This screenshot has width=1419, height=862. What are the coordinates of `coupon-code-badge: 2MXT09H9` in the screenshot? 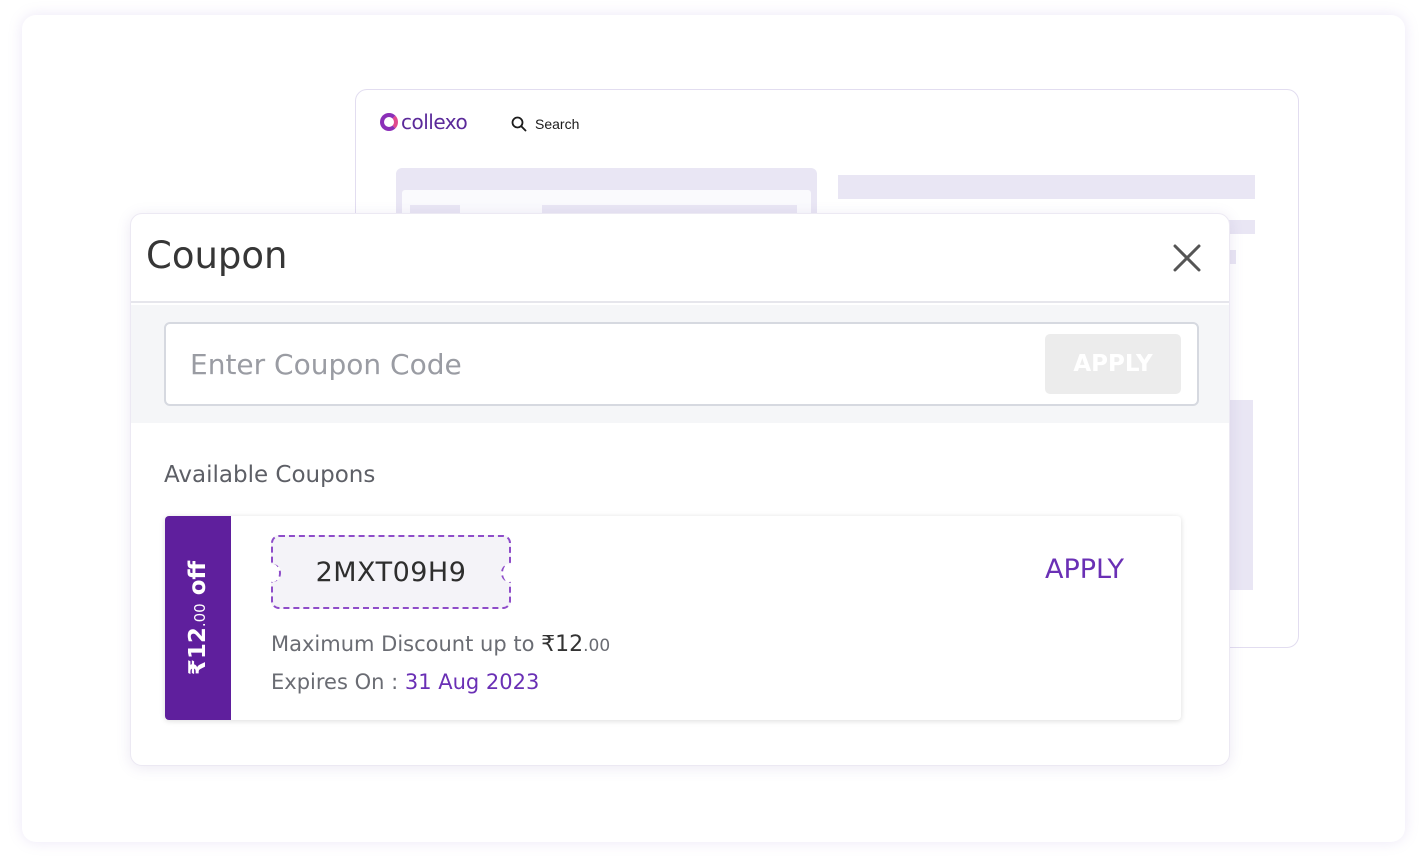 It's located at (391, 572).